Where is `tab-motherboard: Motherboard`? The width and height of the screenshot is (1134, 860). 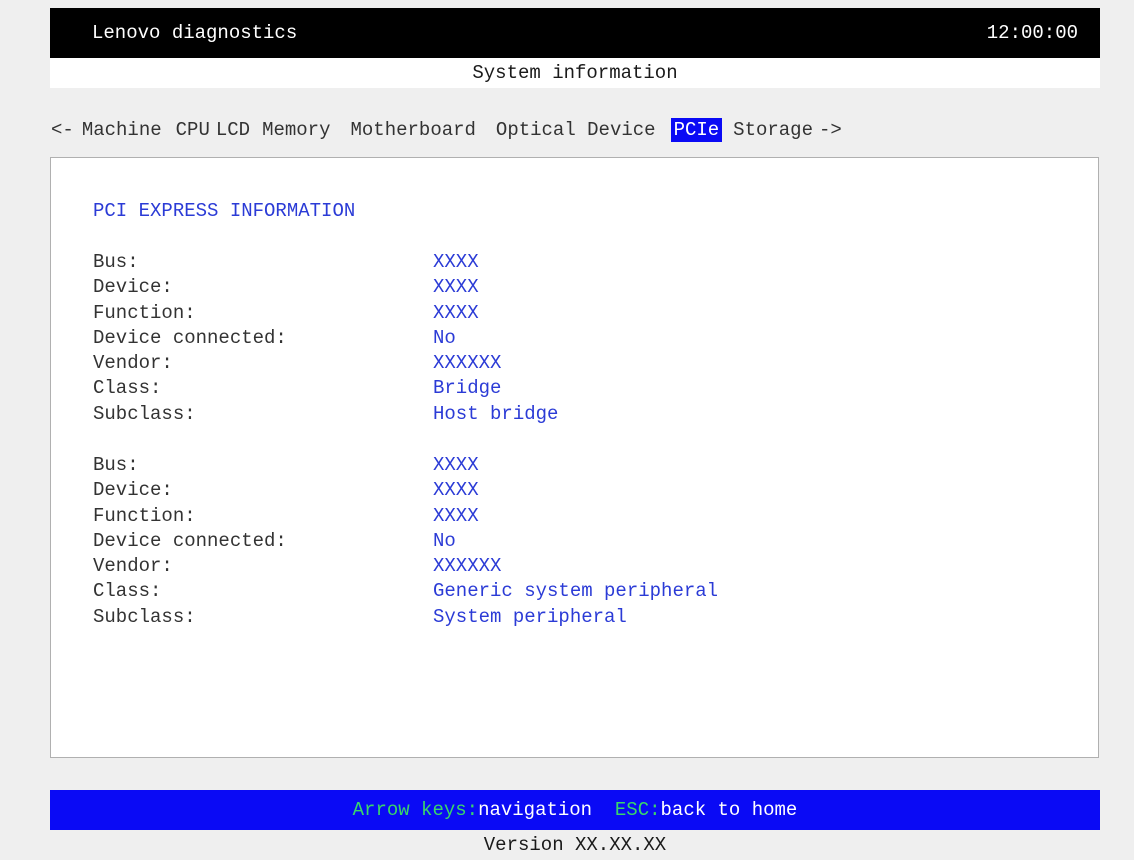
tab-motherboard: Motherboard is located at coordinates (413, 130).